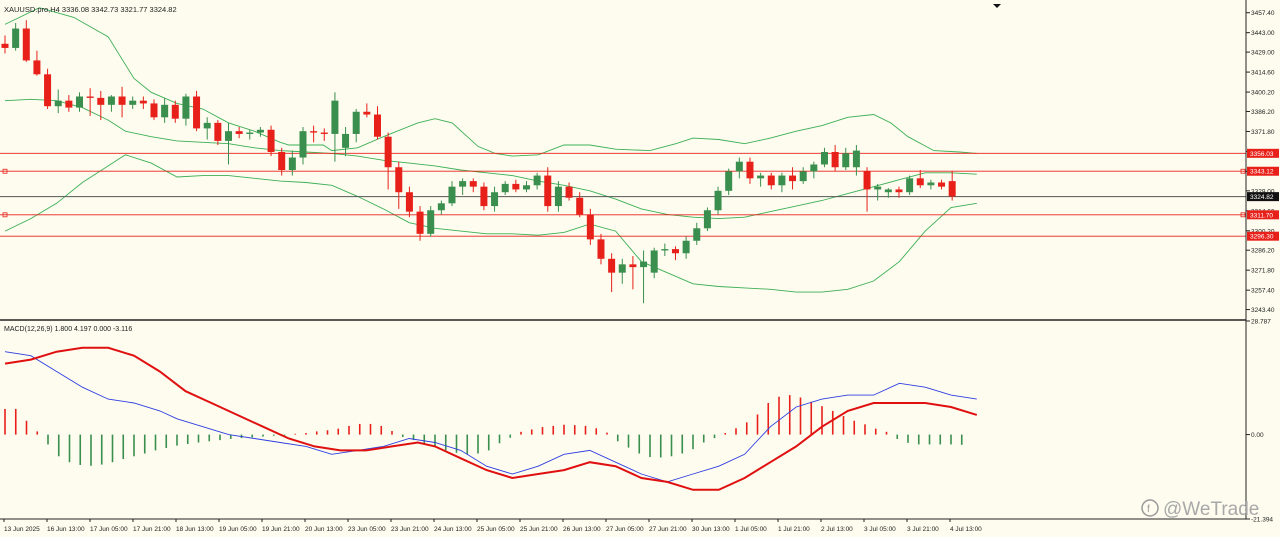  Describe the element at coordinates (1261, 322) in the screenshot. I see `macd-tick-label: 28.787` at that location.